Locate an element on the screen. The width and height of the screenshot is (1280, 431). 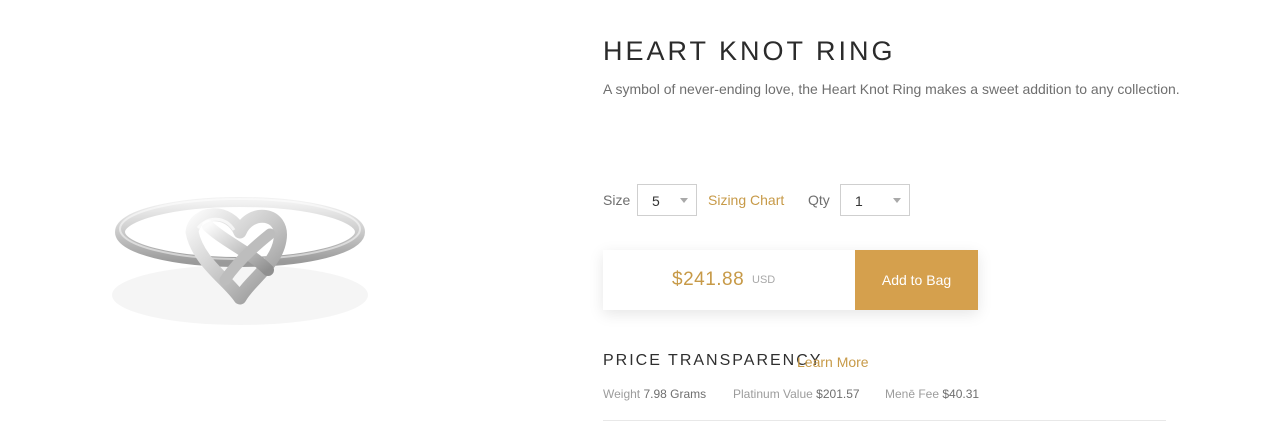
size-select: 5 is located at coordinates (667, 200).